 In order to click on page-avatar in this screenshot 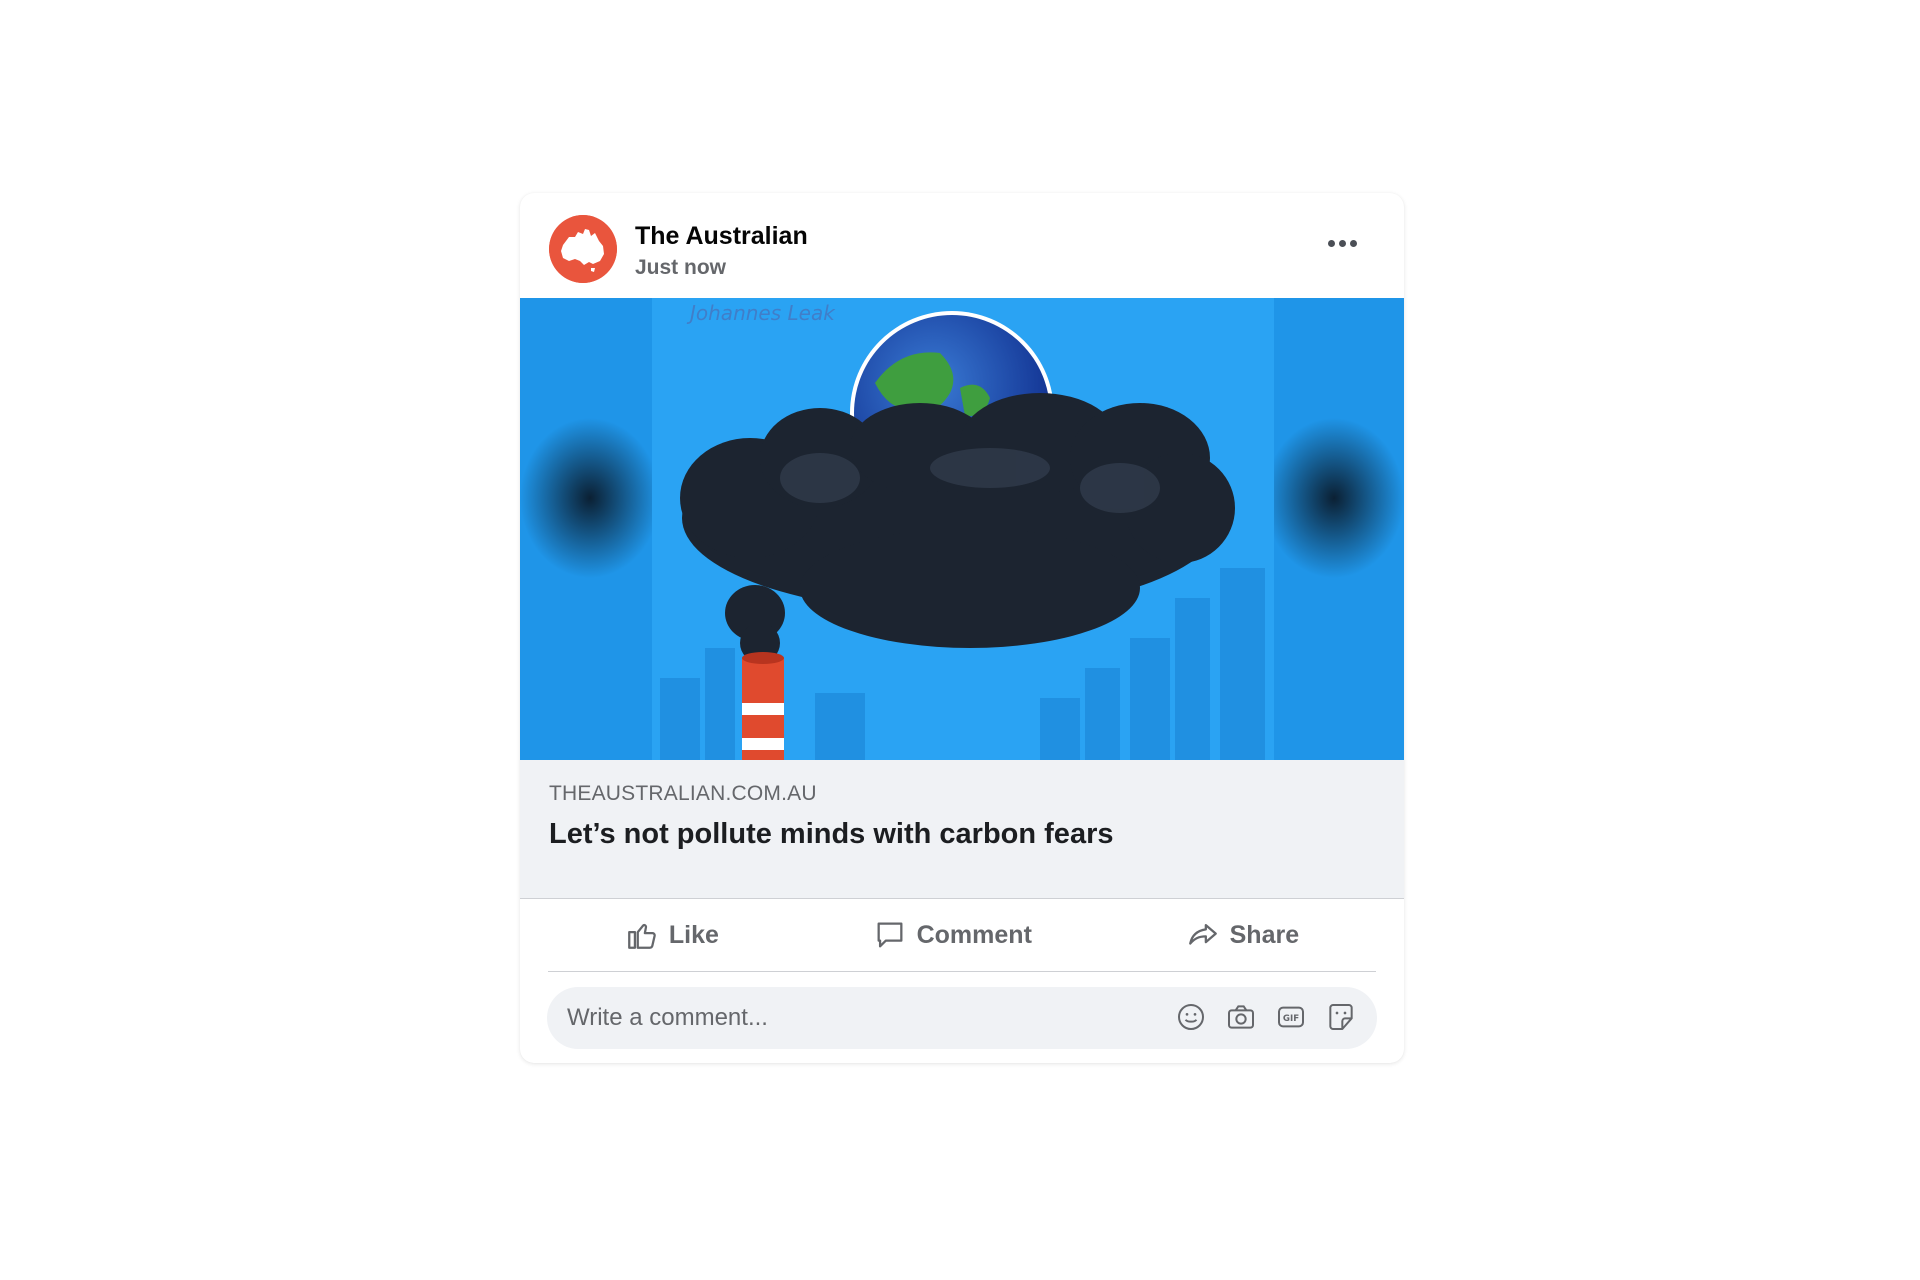, I will do `click(583, 249)`.